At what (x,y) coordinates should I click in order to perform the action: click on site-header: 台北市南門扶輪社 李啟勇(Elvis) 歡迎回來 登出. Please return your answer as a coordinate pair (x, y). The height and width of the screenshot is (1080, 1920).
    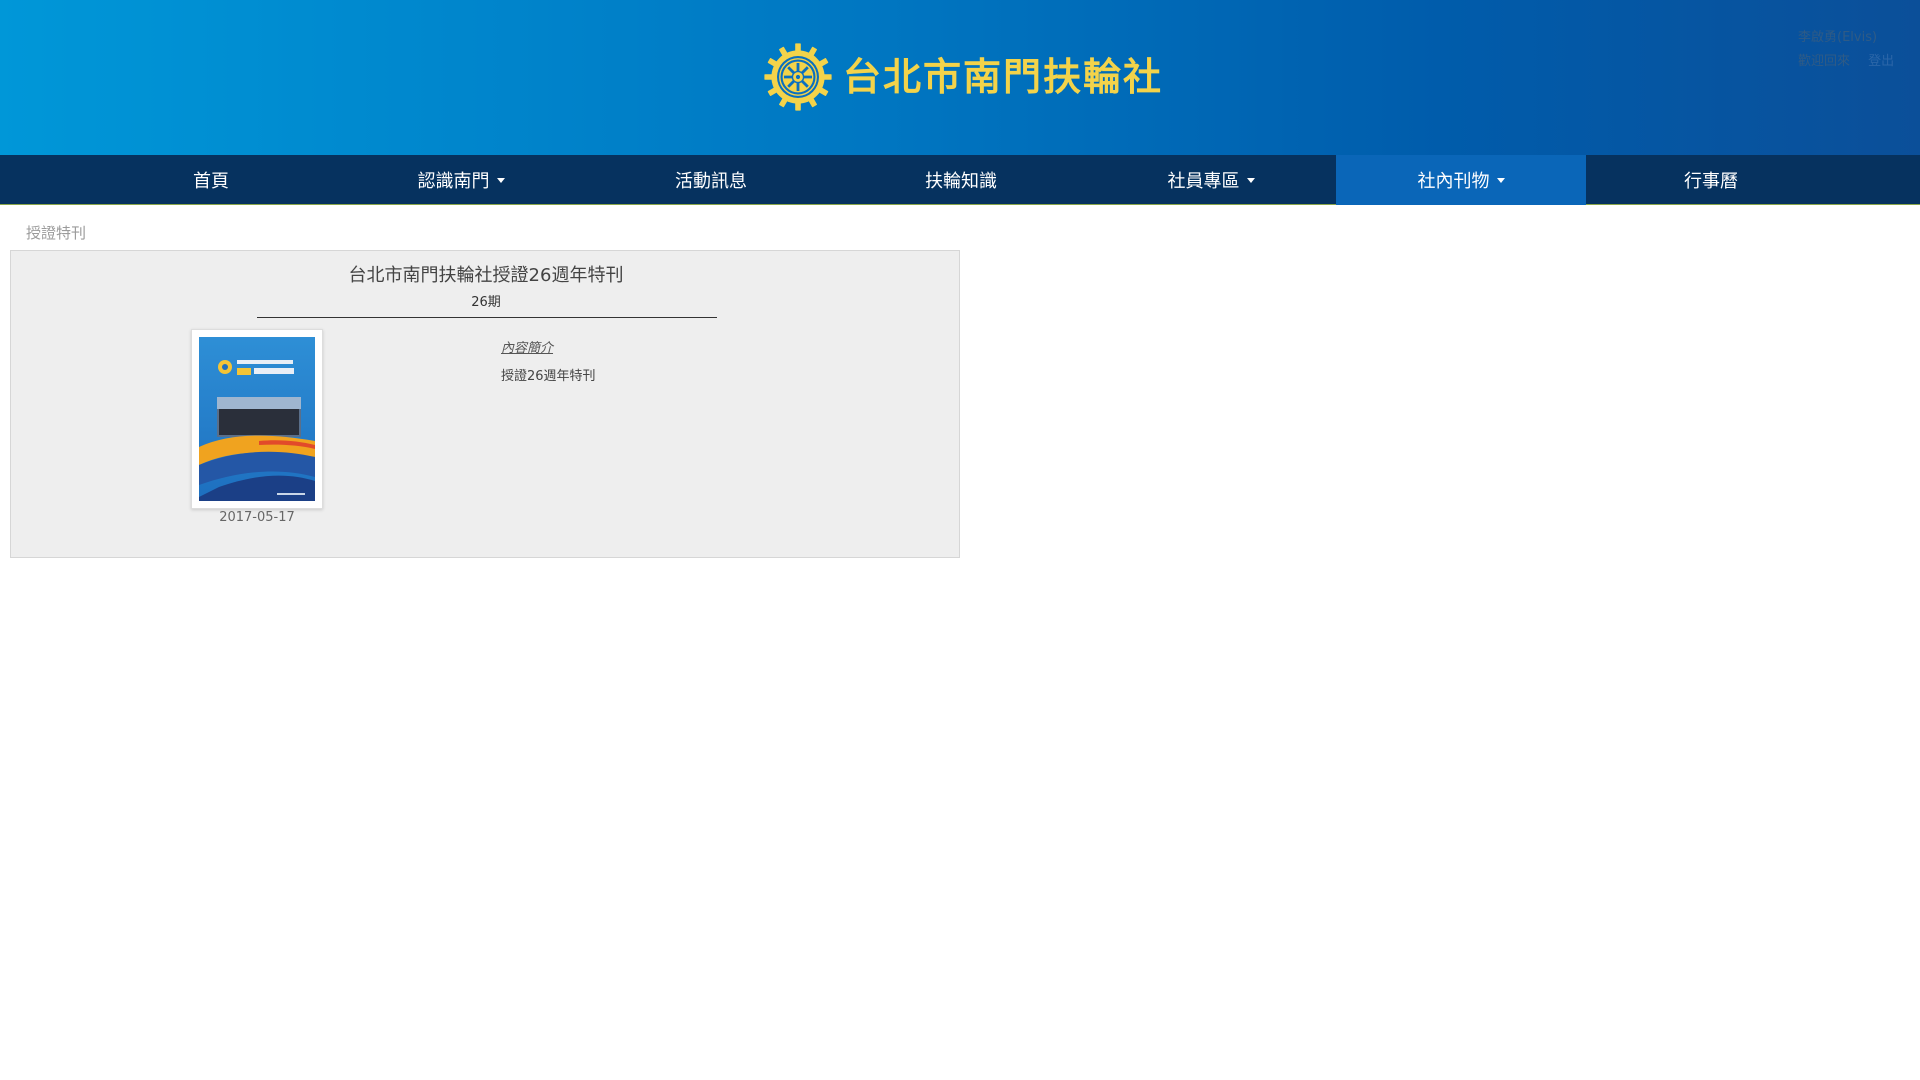
    Looking at the image, I should click on (960, 77).